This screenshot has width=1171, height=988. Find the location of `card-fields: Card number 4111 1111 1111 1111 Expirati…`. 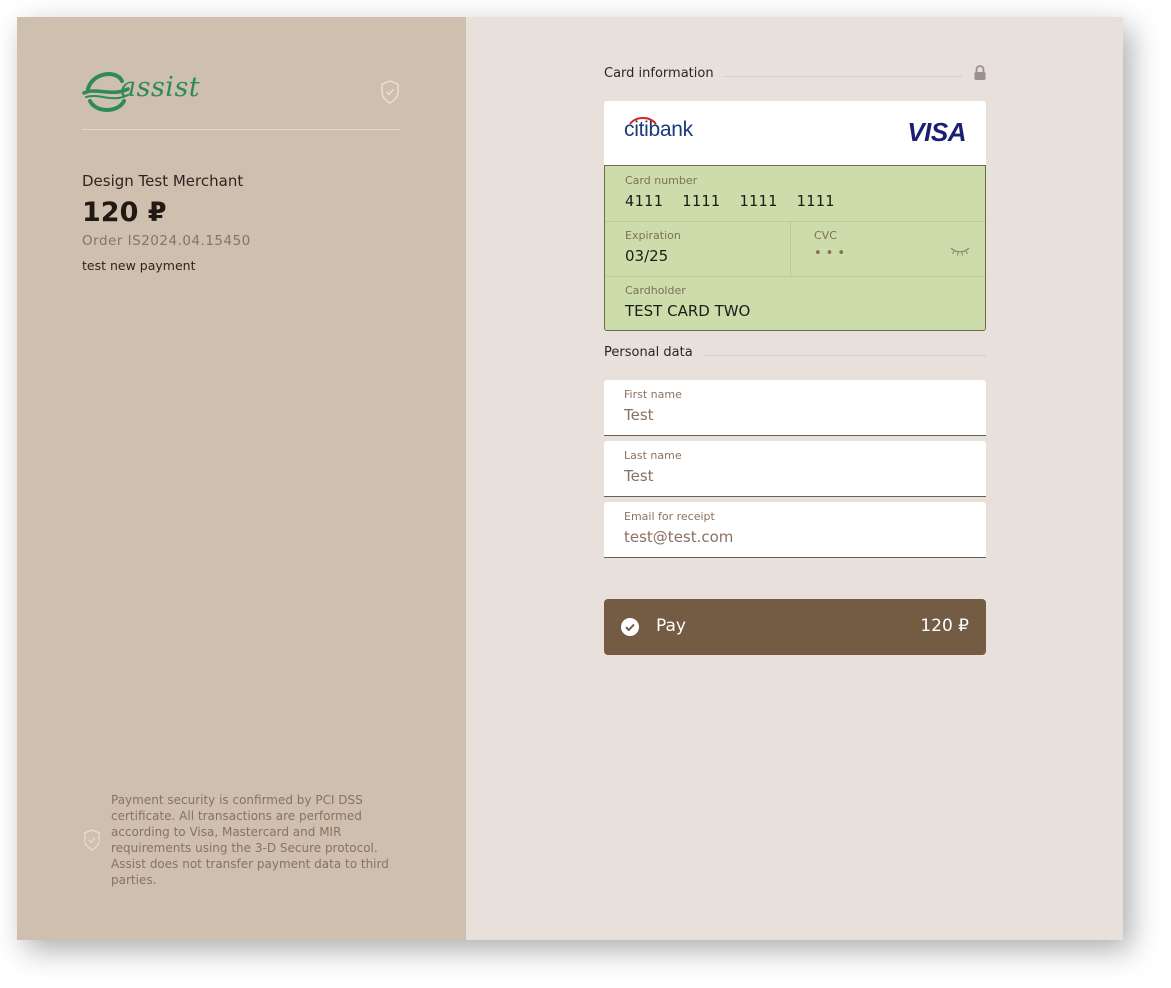

card-fields: Card number 4111 1111 1111 1111 Expirati… is located at coordinates (795, 248).